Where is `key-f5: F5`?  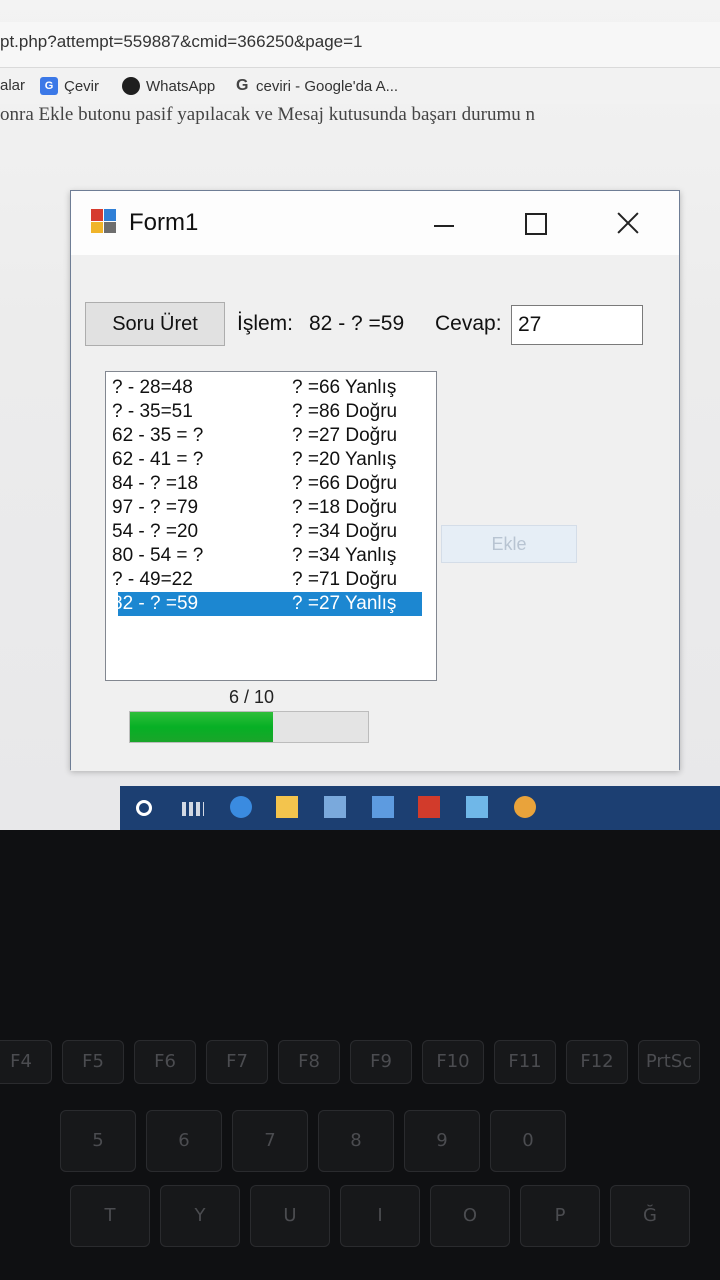
key-f5: F5 is located at coordinates (93, 1062).